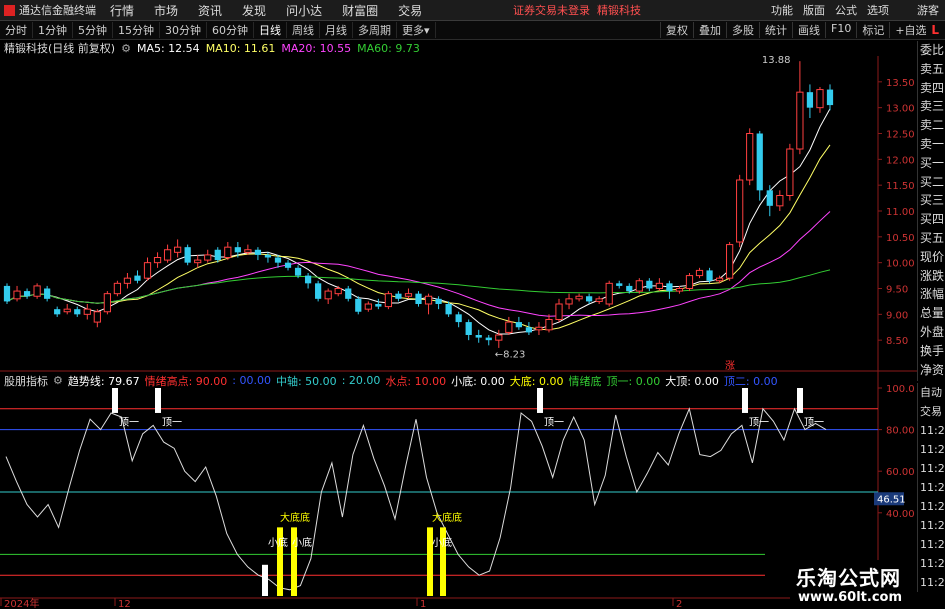 This screenshot has height=609, width=945. Describe the element at coordinates (931, 106) in the screenshot. I see `sidebar-item-sell3: 卖三` at that location.